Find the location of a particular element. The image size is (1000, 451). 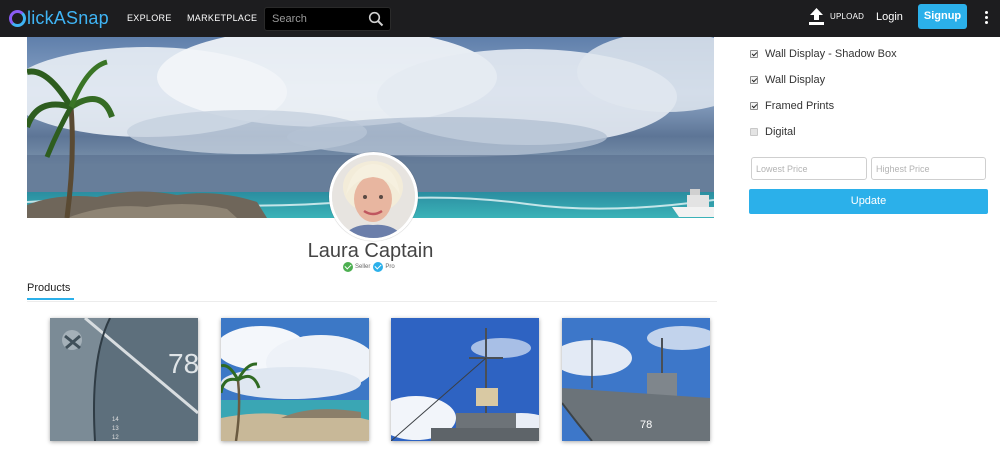

filter-label: Framed Prints is located at coordinates (800, 106).